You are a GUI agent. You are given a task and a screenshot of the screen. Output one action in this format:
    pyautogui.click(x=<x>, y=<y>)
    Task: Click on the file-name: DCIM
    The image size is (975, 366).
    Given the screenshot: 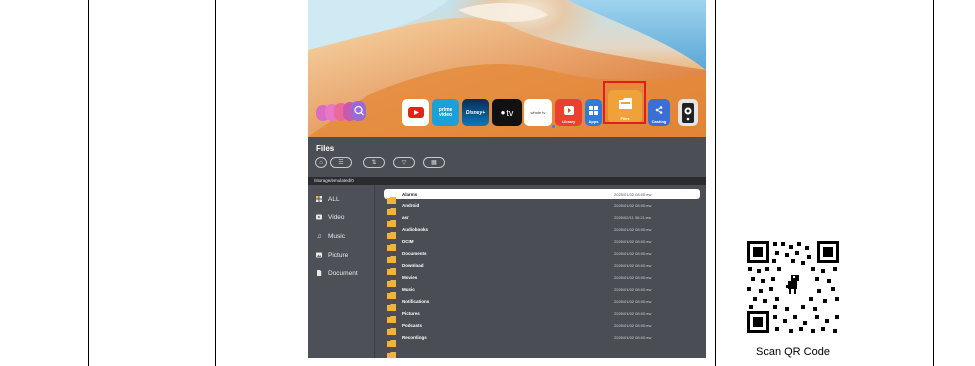 What is the action you would take?
    pyautogui.click(x=408, y=241)
    